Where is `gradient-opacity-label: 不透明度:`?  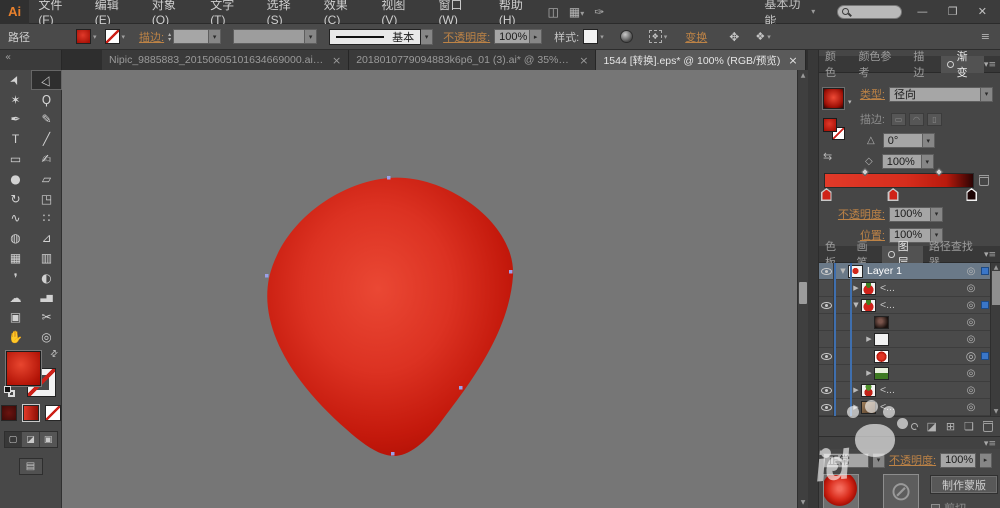 gradient-opacity-label: 不透明度: is located at coordinates (859, 214).